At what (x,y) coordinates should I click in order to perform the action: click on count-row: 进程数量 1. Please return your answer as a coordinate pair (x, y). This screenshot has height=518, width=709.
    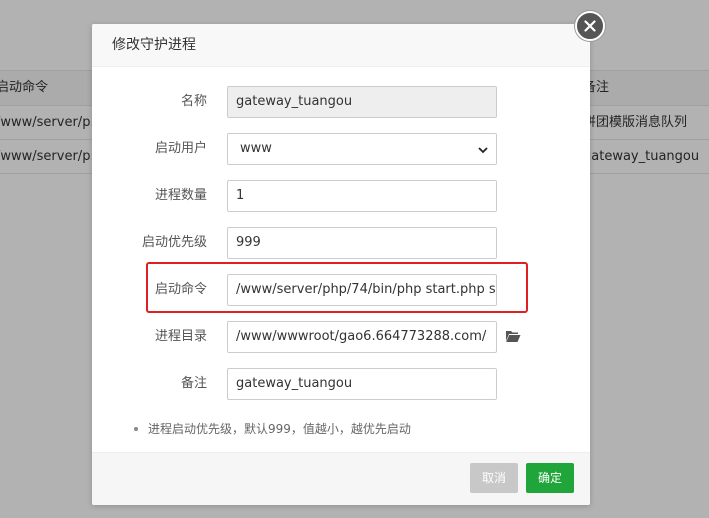
    Looking at the image, I should click on (341, 196).